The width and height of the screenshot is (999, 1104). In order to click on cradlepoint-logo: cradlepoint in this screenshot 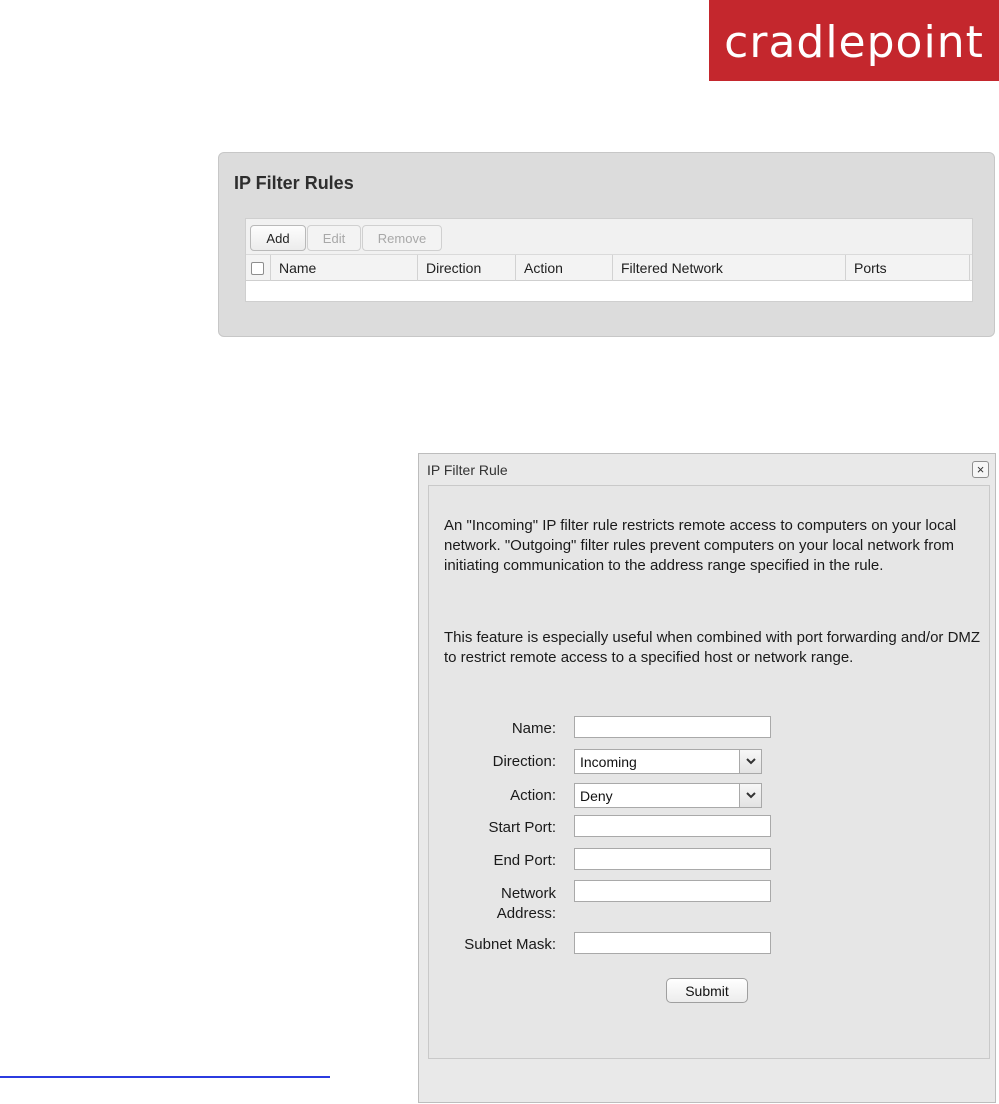, I will do `click(854, 40)`.